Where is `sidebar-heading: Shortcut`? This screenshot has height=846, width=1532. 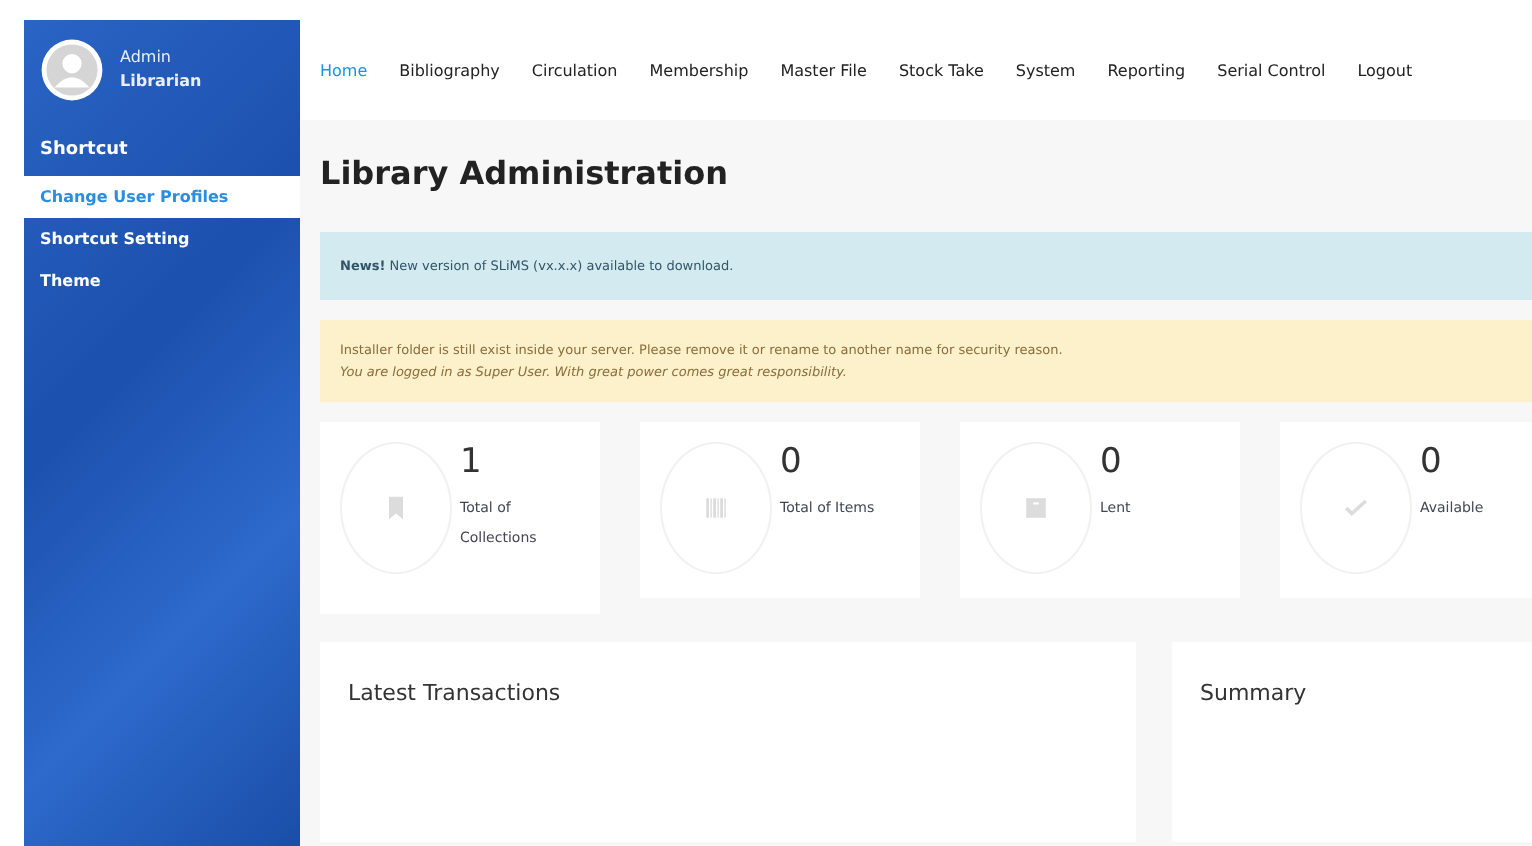
sidebar-heading: Shortcut is located at coordinates (84, 151).